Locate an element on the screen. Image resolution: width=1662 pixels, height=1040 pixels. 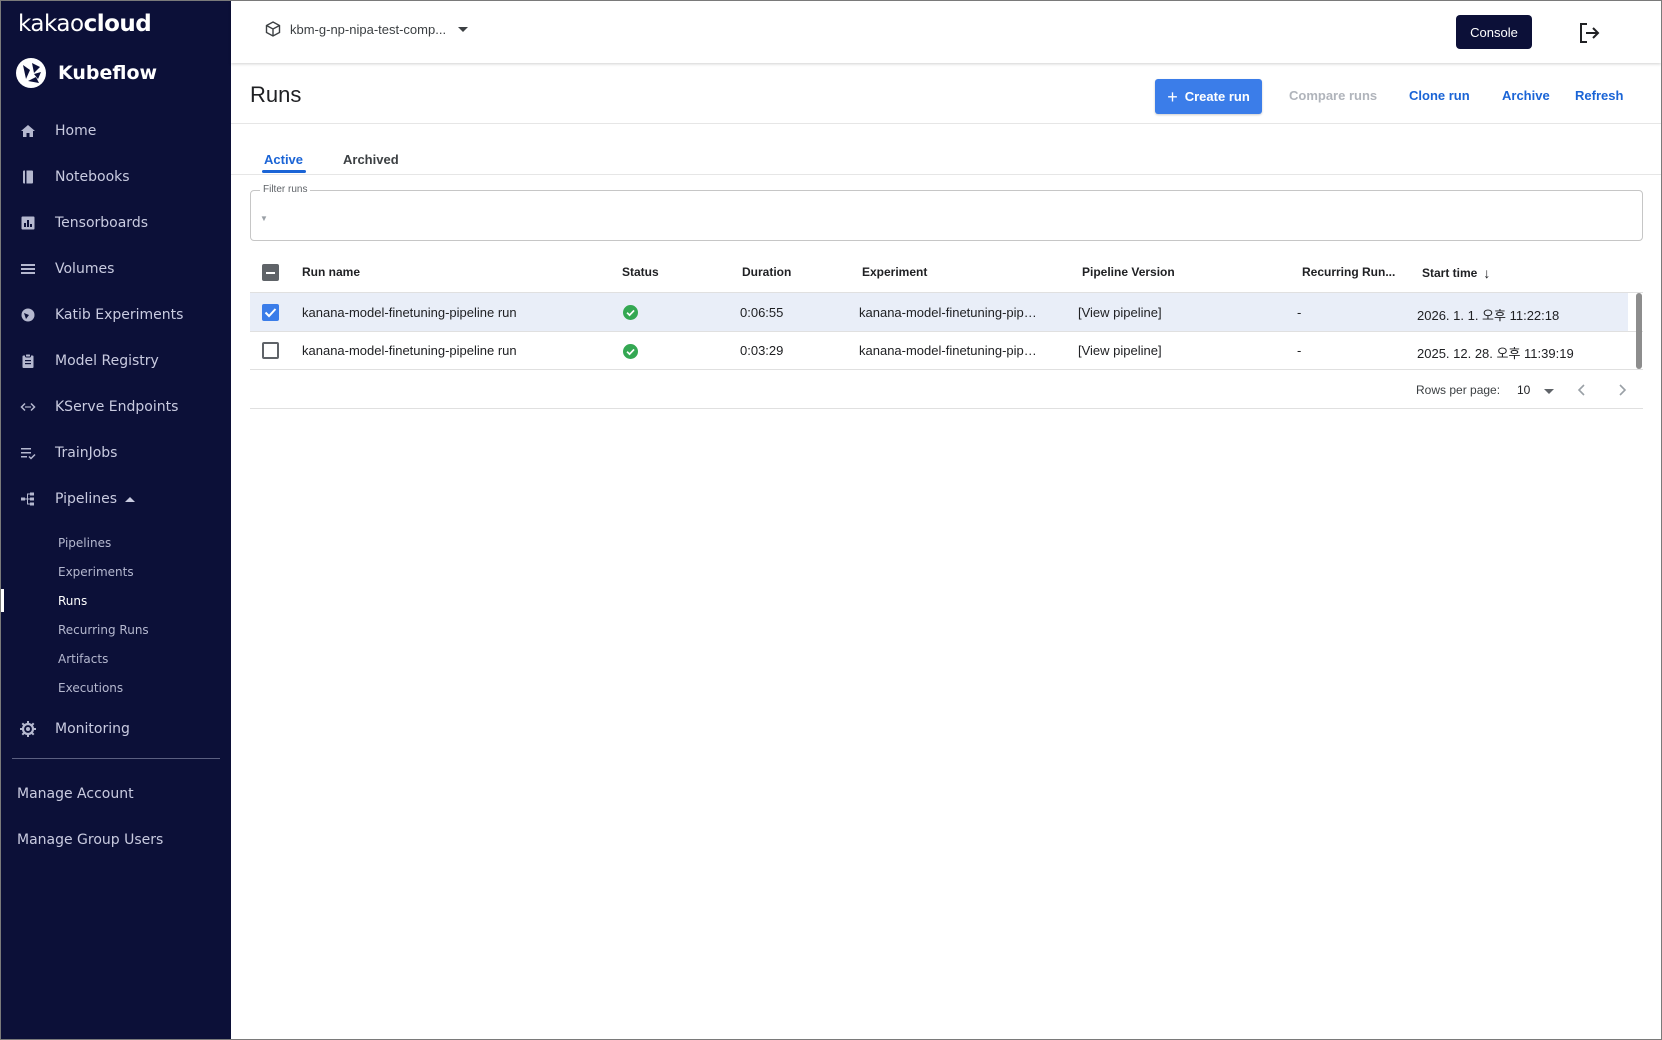
sub-item-artifacts: Artifacts is located at coordinates (116, 658).